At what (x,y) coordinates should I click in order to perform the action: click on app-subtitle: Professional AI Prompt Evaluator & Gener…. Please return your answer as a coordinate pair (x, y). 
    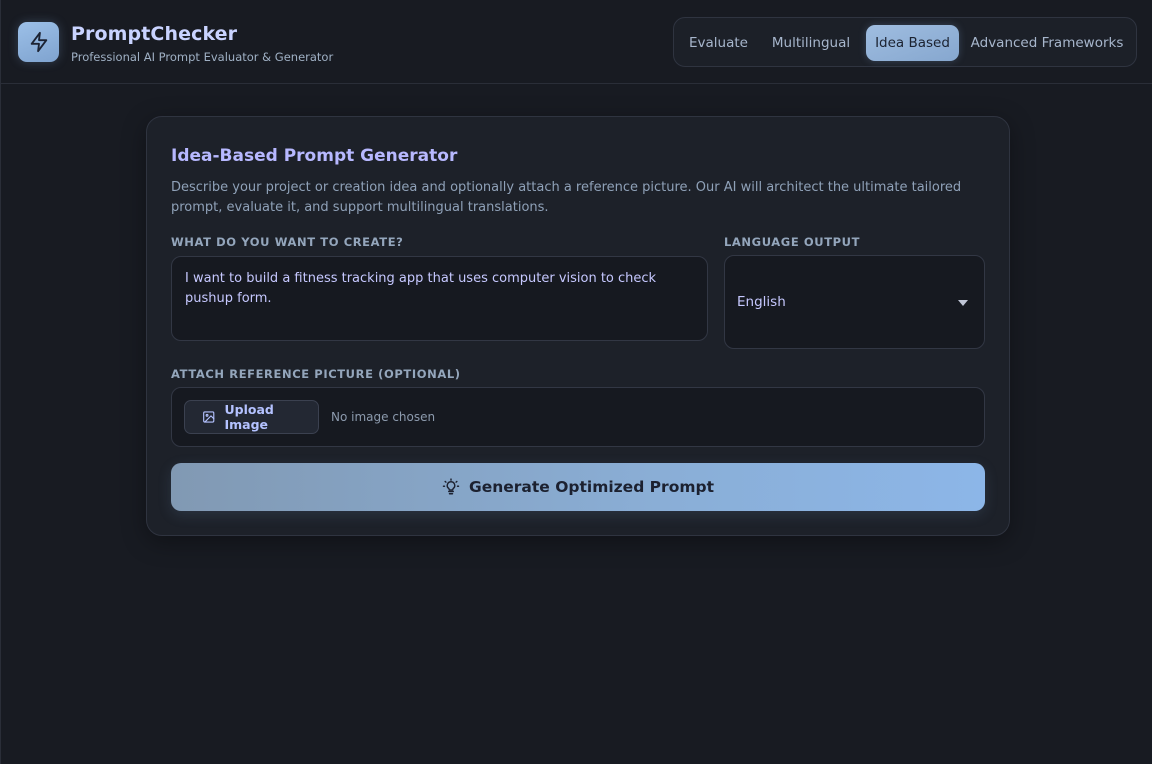
    Looking at the image, I should click on (202, 57).